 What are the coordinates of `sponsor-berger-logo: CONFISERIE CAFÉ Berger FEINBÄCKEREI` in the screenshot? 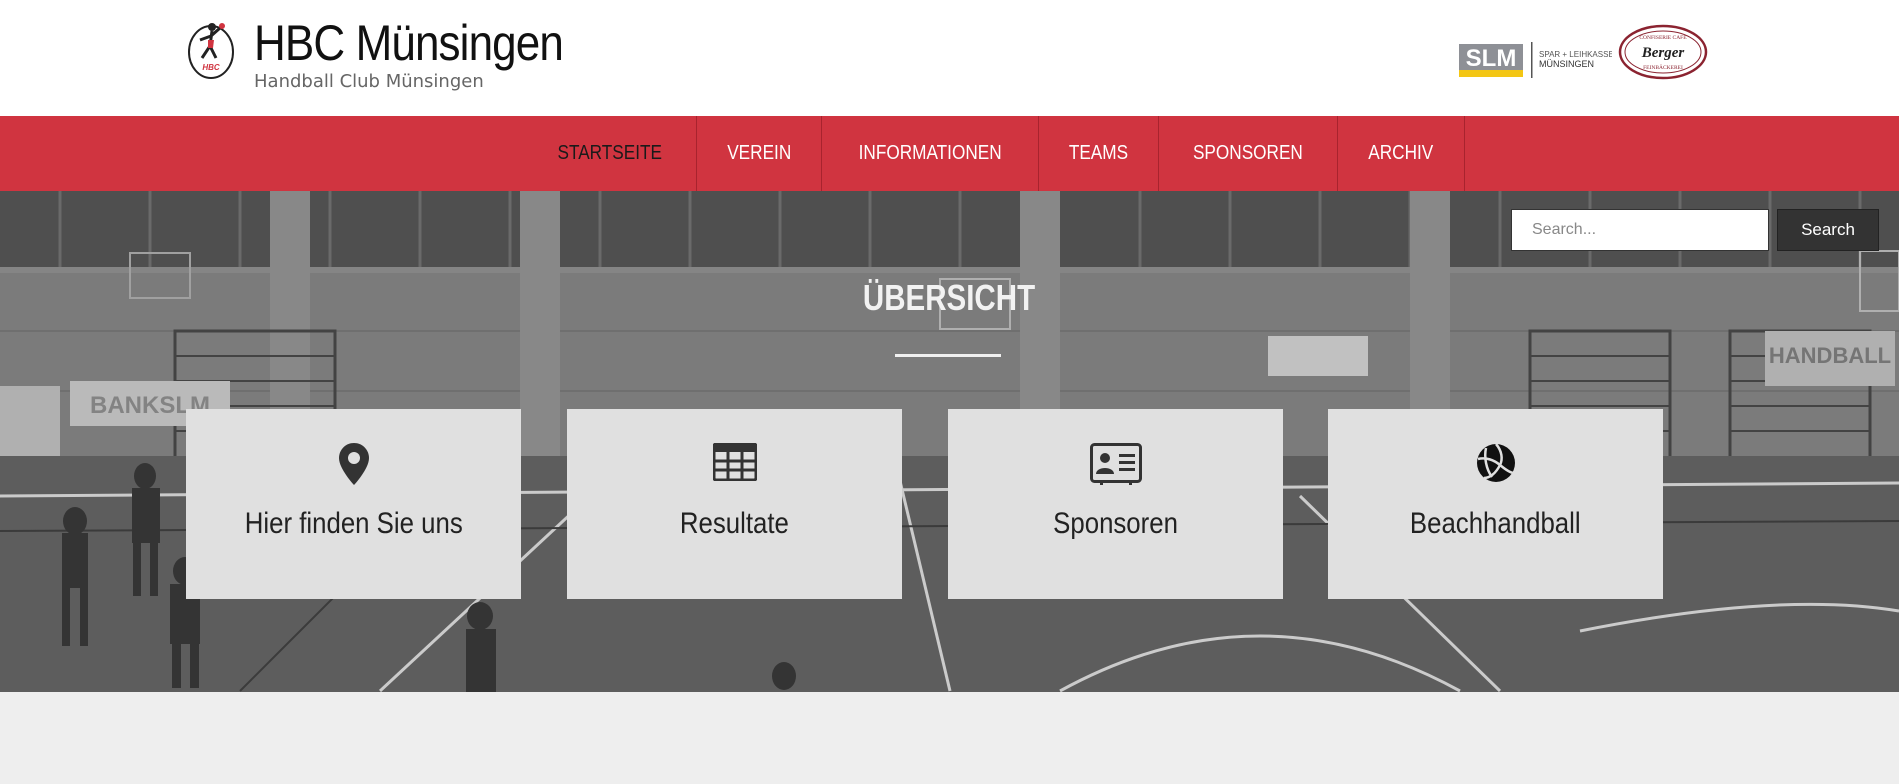 It's located at (1663, 52).